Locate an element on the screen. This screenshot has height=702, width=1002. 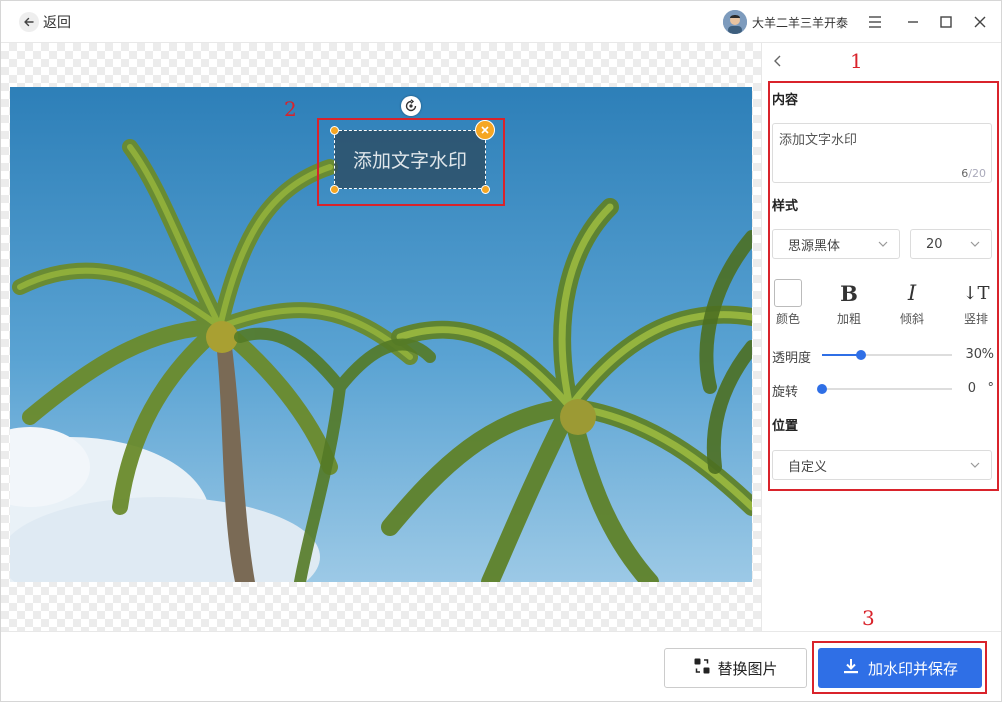
annotation-label-2: 2 is located at coordinates (290, 109).